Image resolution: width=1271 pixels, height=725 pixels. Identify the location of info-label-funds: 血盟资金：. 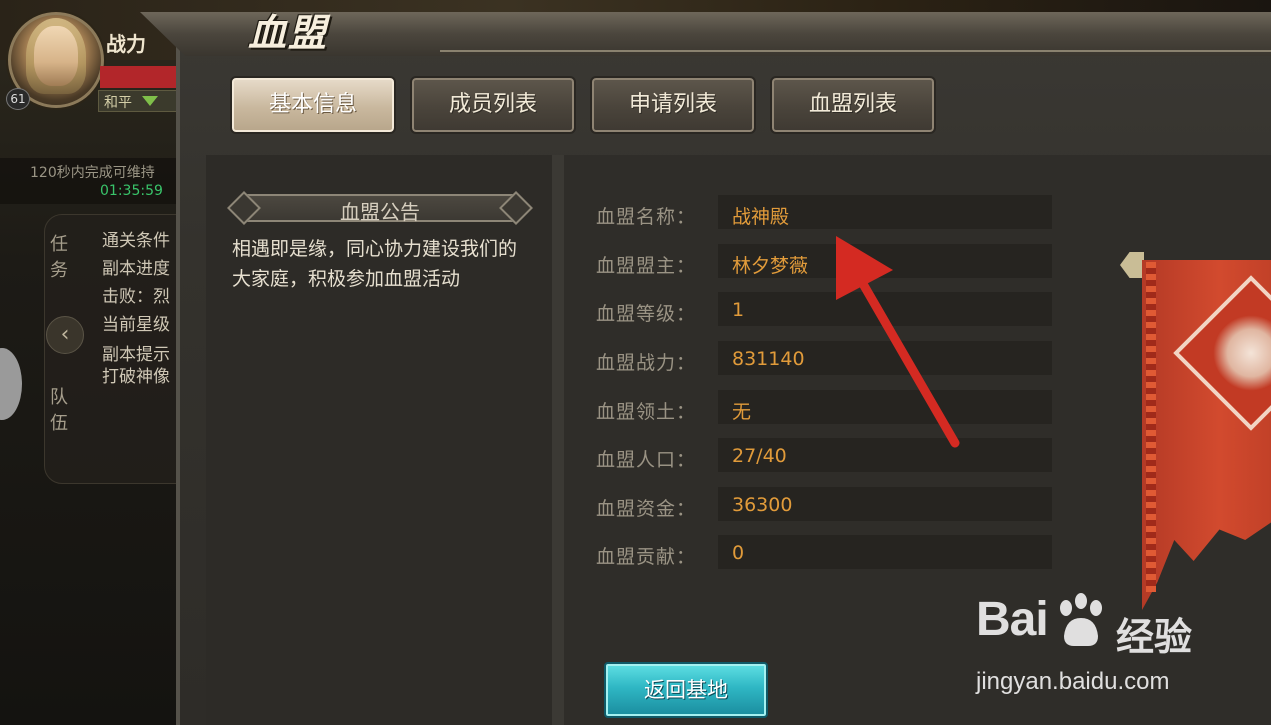
(646, 509).